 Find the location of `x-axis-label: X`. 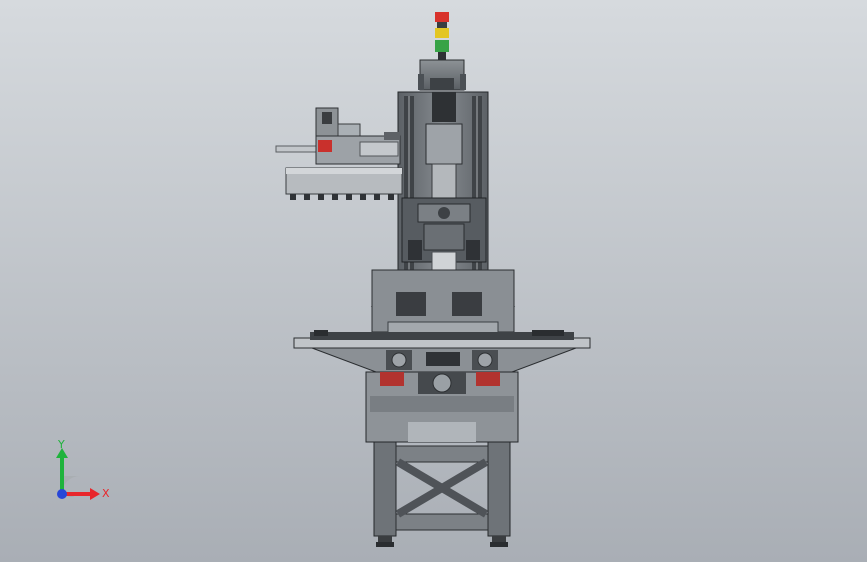

x-axis-label: X is located at coordinates (106, 493).